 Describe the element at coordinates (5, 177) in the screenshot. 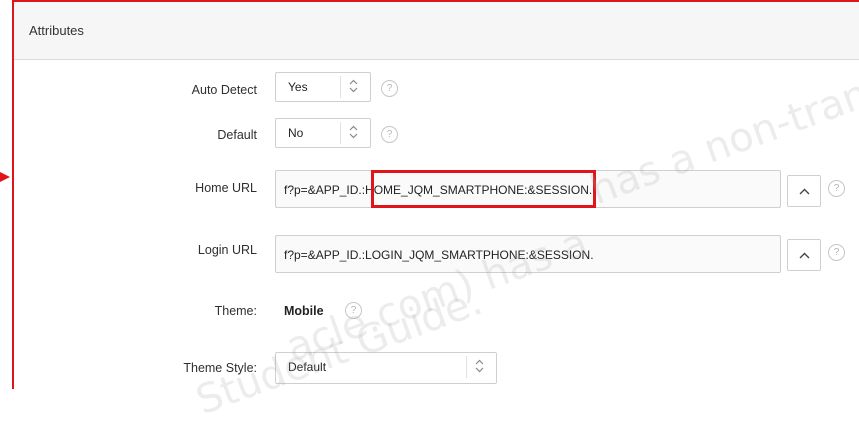

I see `callout-arrow-icon` at that location.